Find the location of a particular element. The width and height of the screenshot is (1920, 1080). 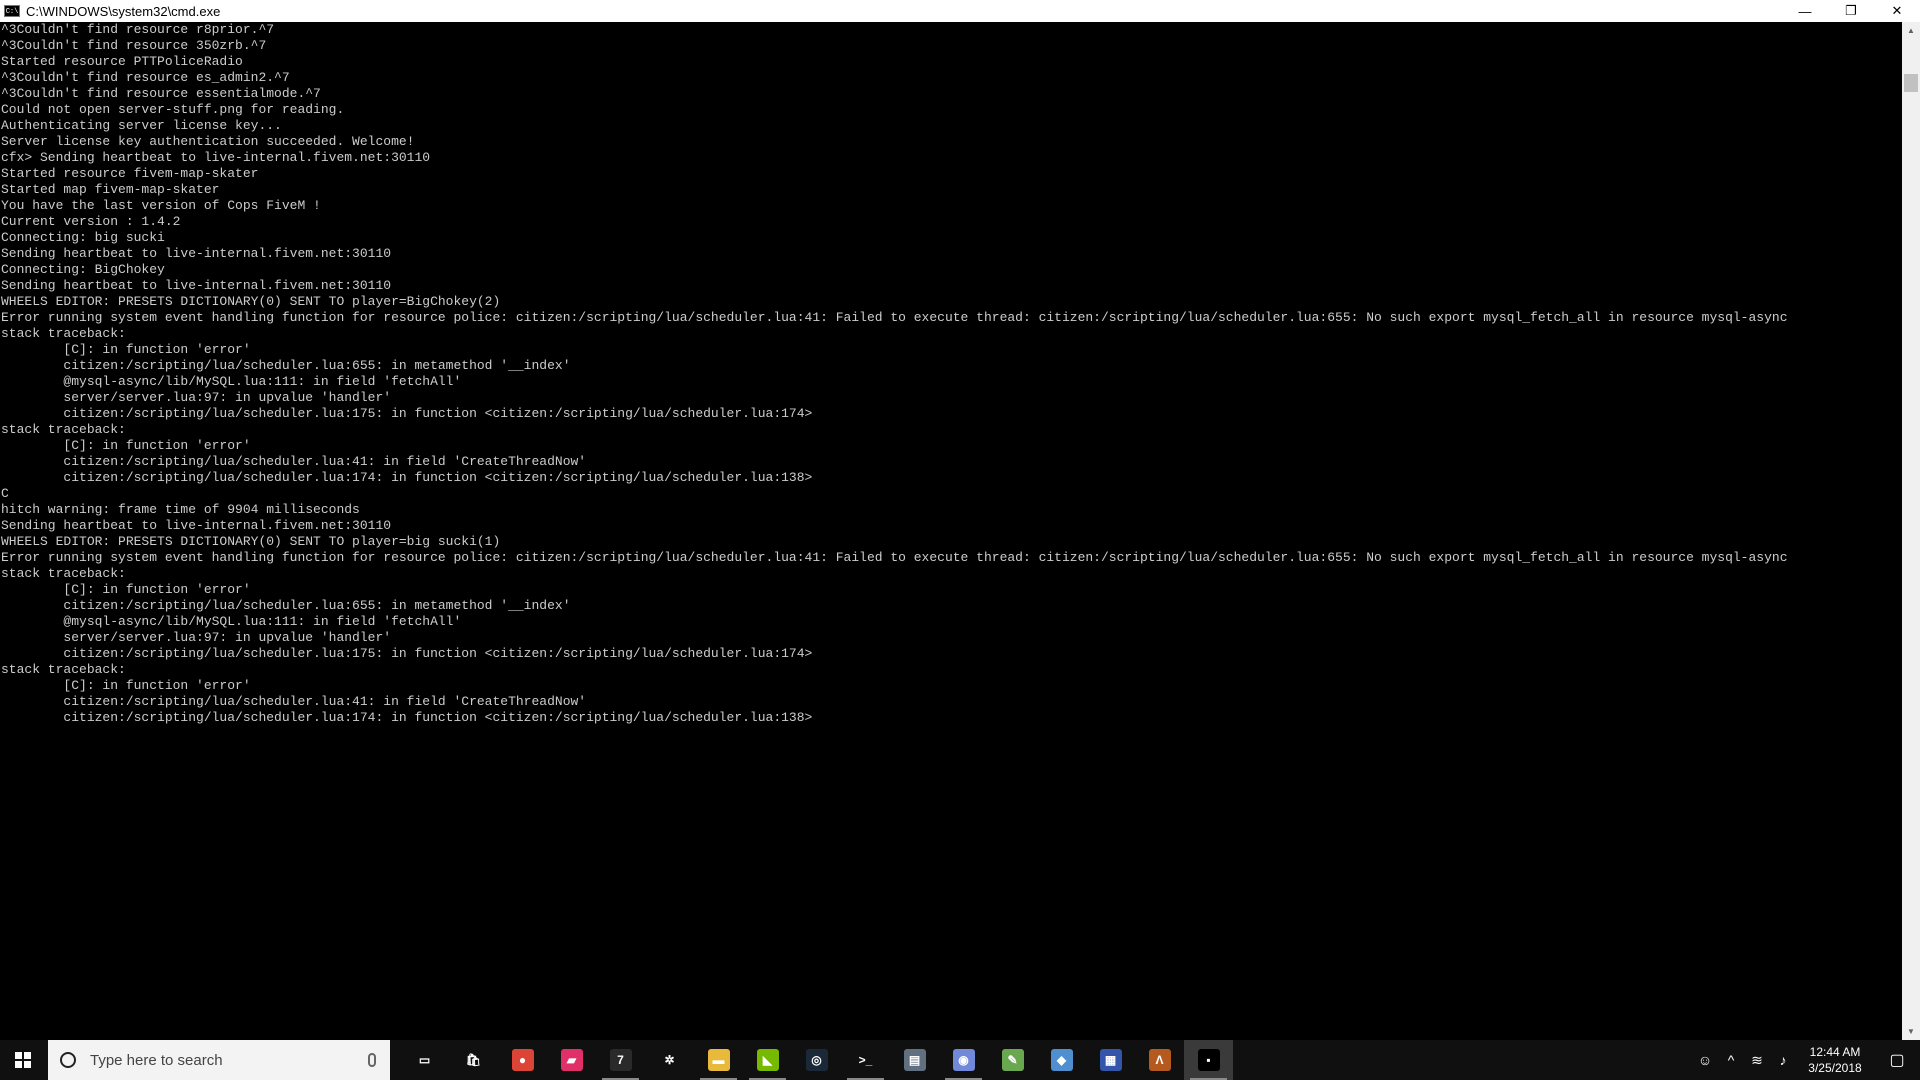

network-icon: ≋ is located at coordinates (1757, 1060).